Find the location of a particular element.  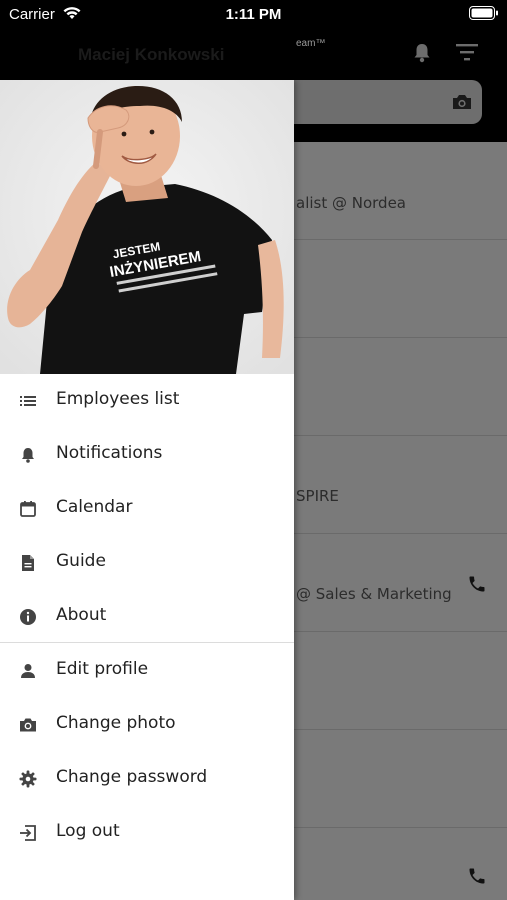

bell-icon is located at coordinates (28, 455).